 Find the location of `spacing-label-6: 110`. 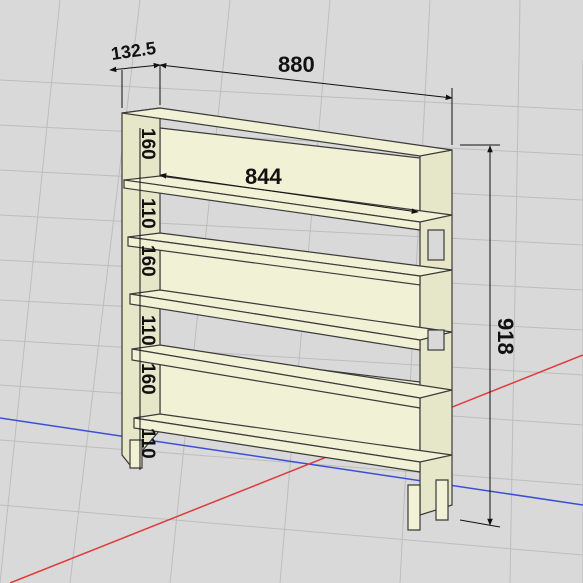

spacing-label-6: 110 is located at coordinates (147, 443).